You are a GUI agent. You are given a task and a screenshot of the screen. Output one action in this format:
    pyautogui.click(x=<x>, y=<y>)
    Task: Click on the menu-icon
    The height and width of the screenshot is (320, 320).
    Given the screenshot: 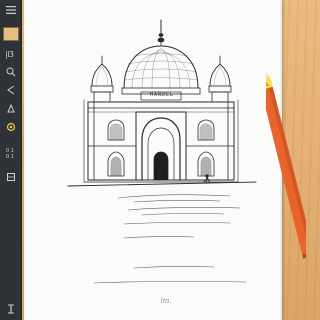 What is the action you would take?
    pyautogui.click(x=11, y=10)
    